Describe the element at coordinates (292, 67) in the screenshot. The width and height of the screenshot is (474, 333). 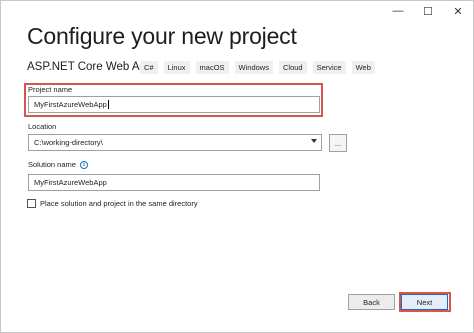
I see `tag-cloud: Cloud` at that location.